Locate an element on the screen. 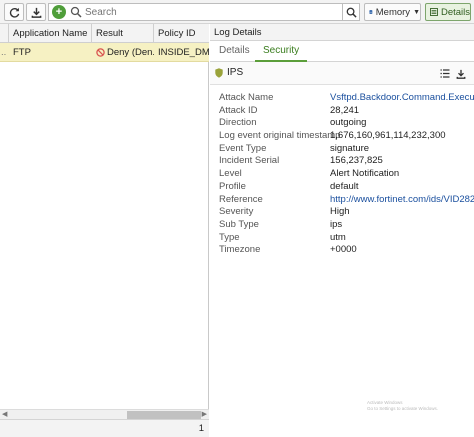  property-key: Attack ID is located at coordinates (238, 110).